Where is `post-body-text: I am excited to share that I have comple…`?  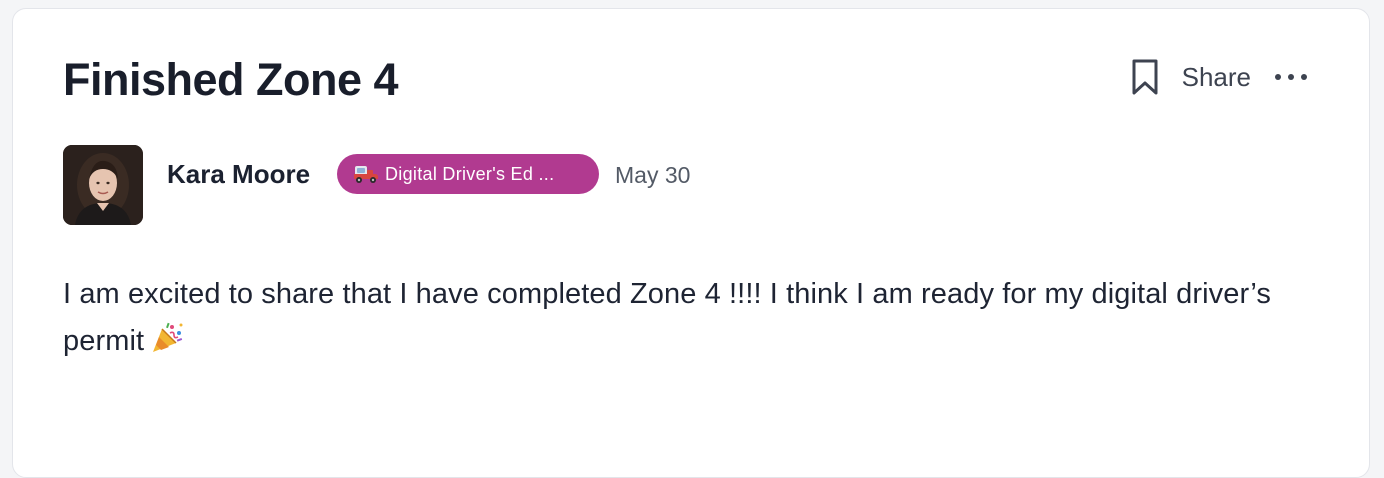
post-body-text: I am excited to share that I have comple… is located at coordinates (667, 317).